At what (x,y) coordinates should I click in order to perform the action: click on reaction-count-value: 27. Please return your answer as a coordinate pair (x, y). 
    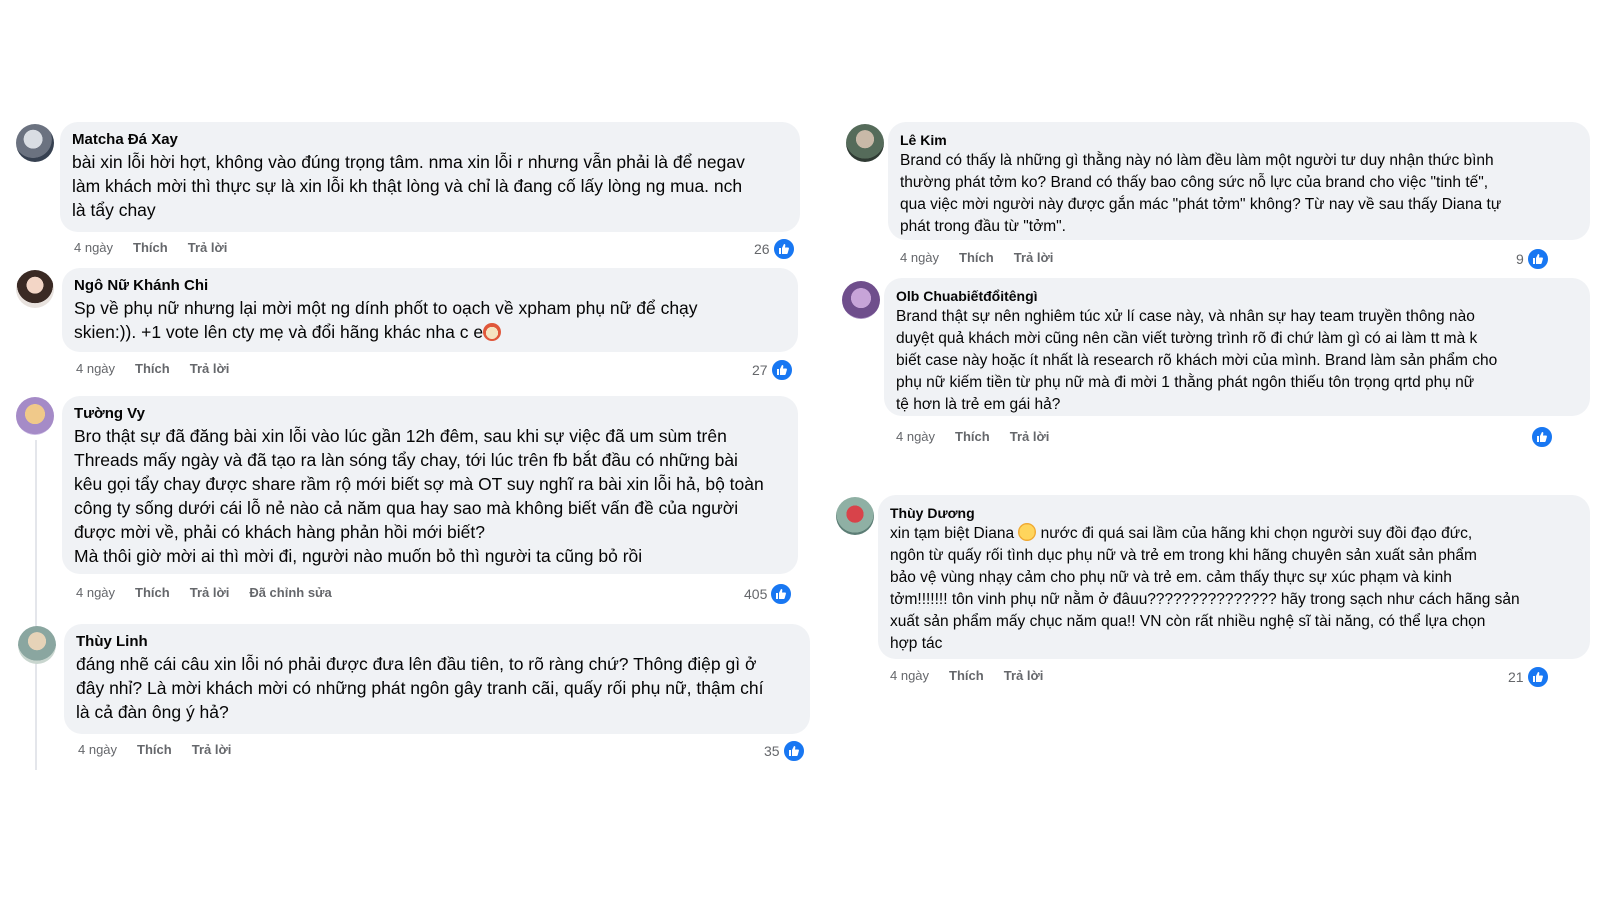
    Looking at the image, I should click on (760, 370).